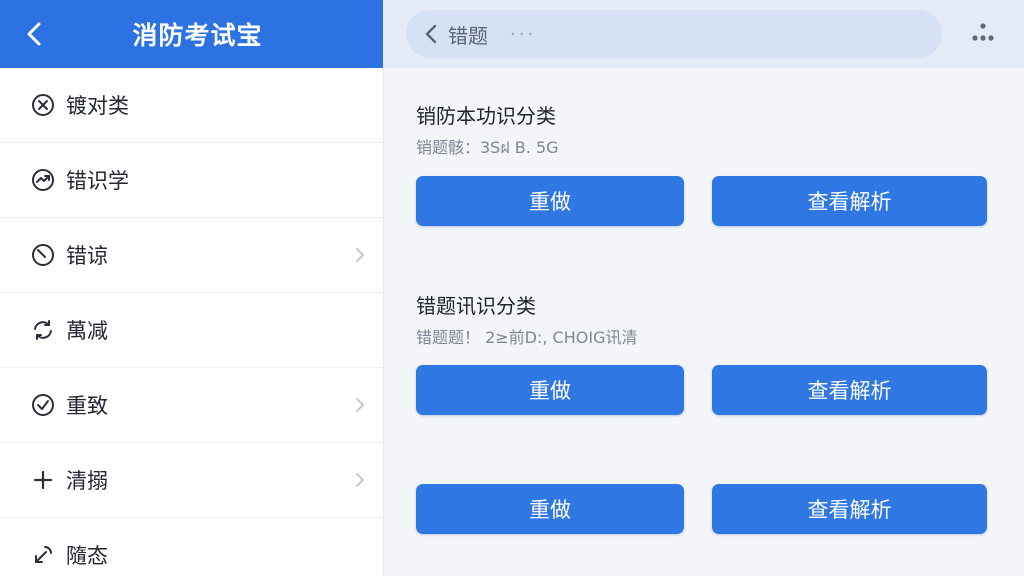 This screenshot has height=576, width=1024. Describe the element at coordinates (476, 306) in the screenshot. I see `card-title: 错题讯识分类` at that location.